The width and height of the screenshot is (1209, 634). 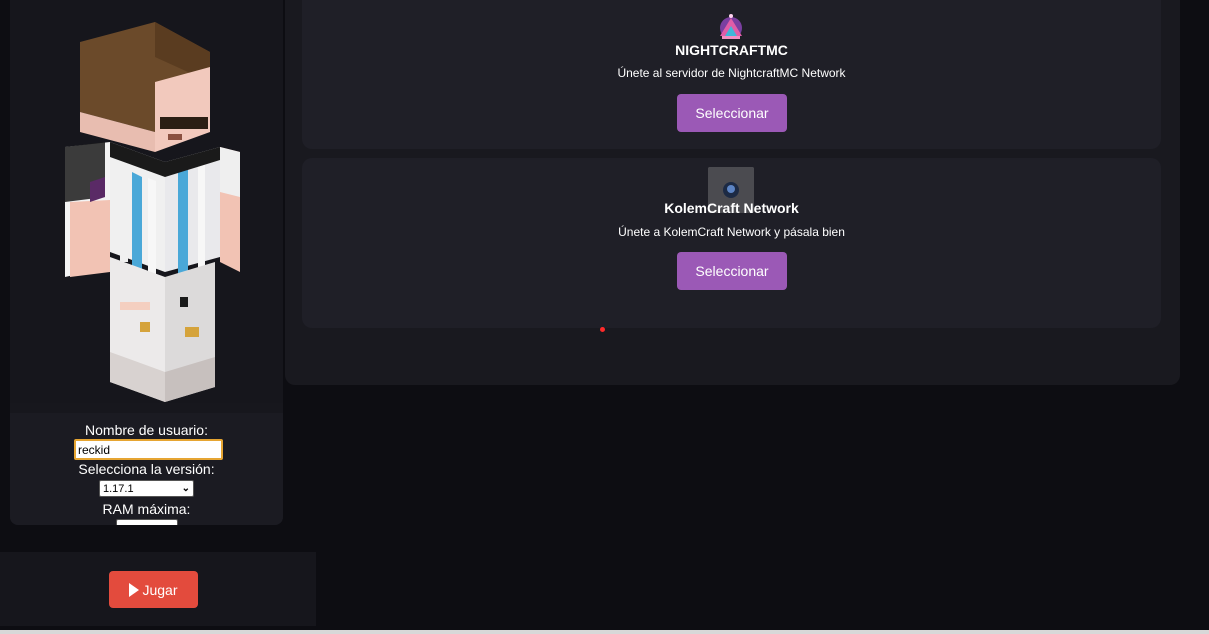 I want to click on version-select: 1.17.1 ⌄, so click(x=146, y=488).